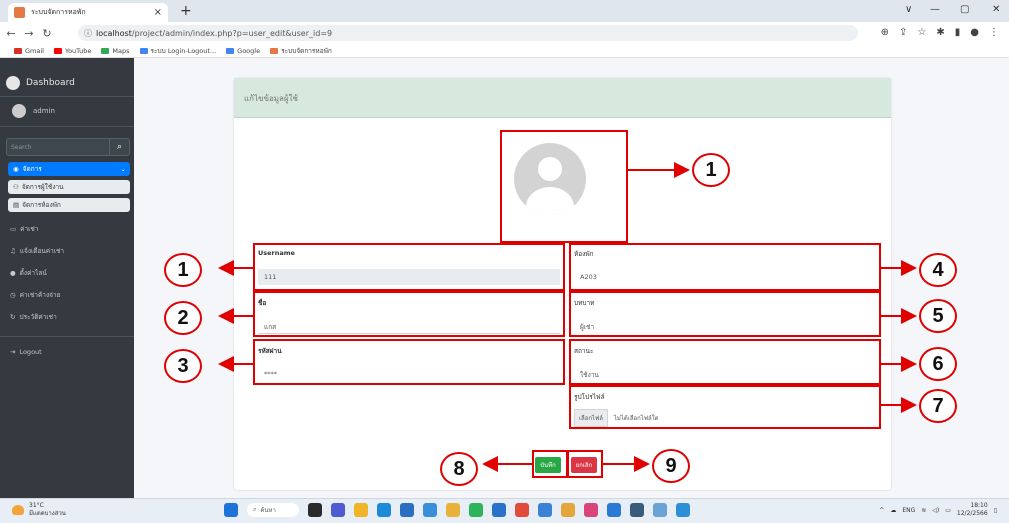  Describe the element at coordinates (338, 510) in the screenshot. I see `chat-icon` at that location.